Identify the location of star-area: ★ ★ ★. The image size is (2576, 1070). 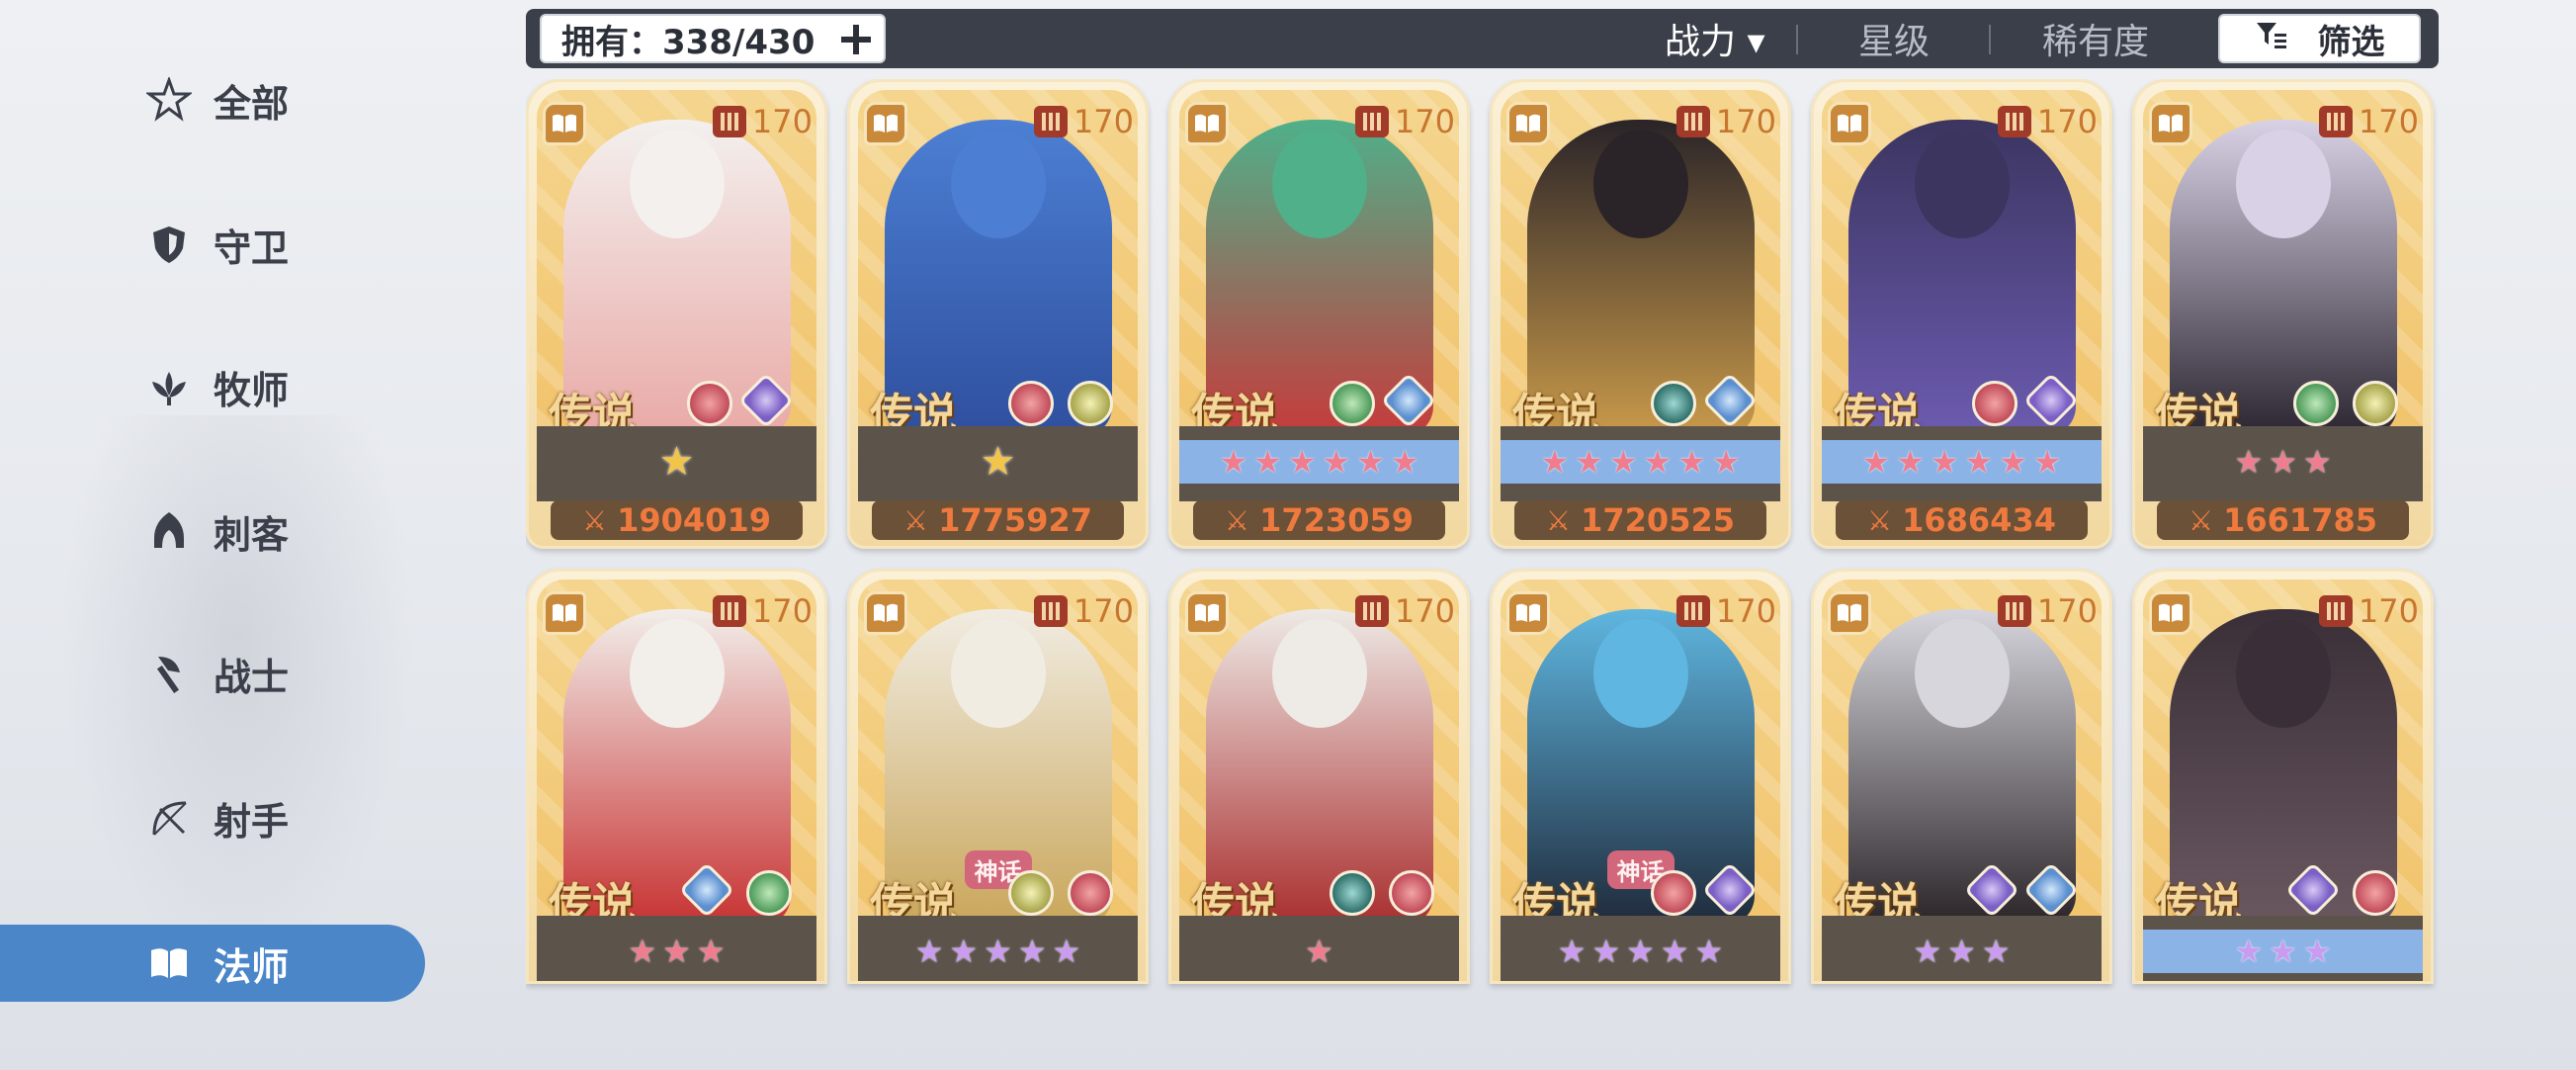
(1962, 948).